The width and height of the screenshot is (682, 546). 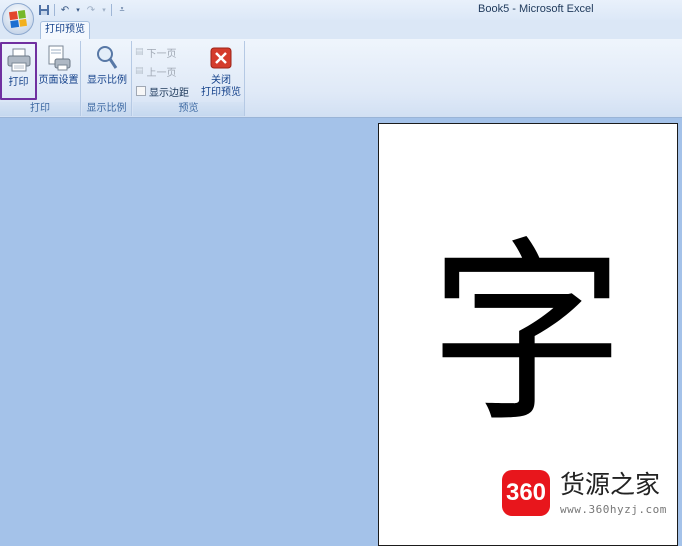 I want to click on tab-print-preview: 打印预览, so click(x=65, y=30).